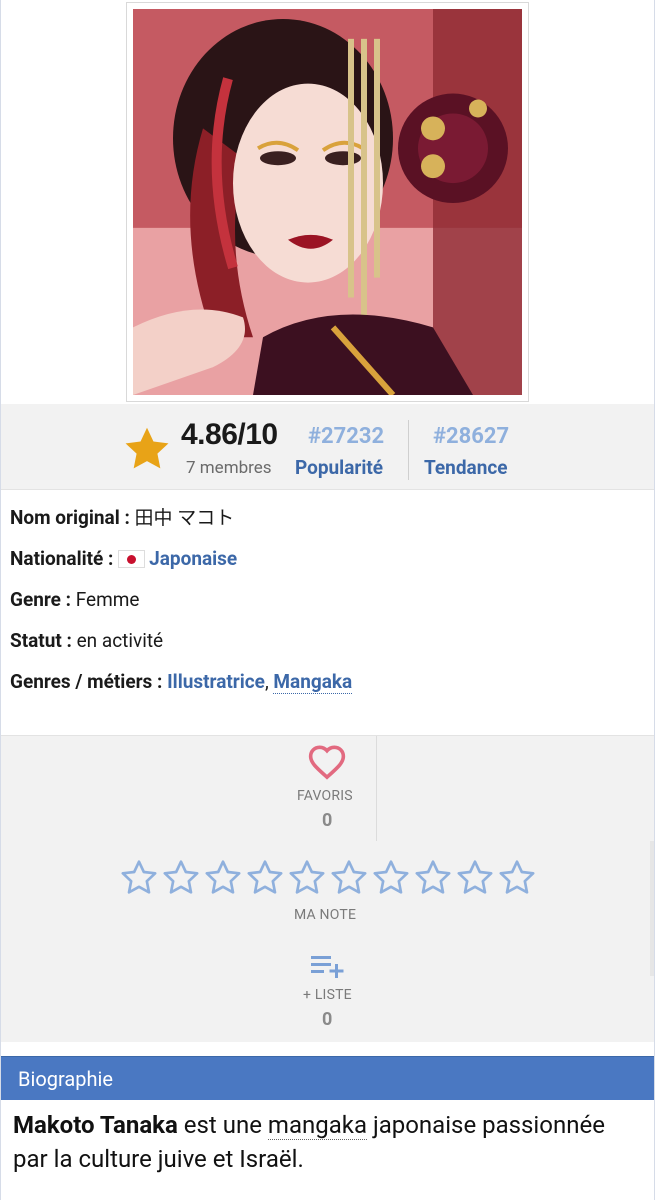 The width and height of the screenshot is (655, 1200). Describe the element at coordinates (471, 436) in the screenshot. I see `trend-rank: #28627` at that location.